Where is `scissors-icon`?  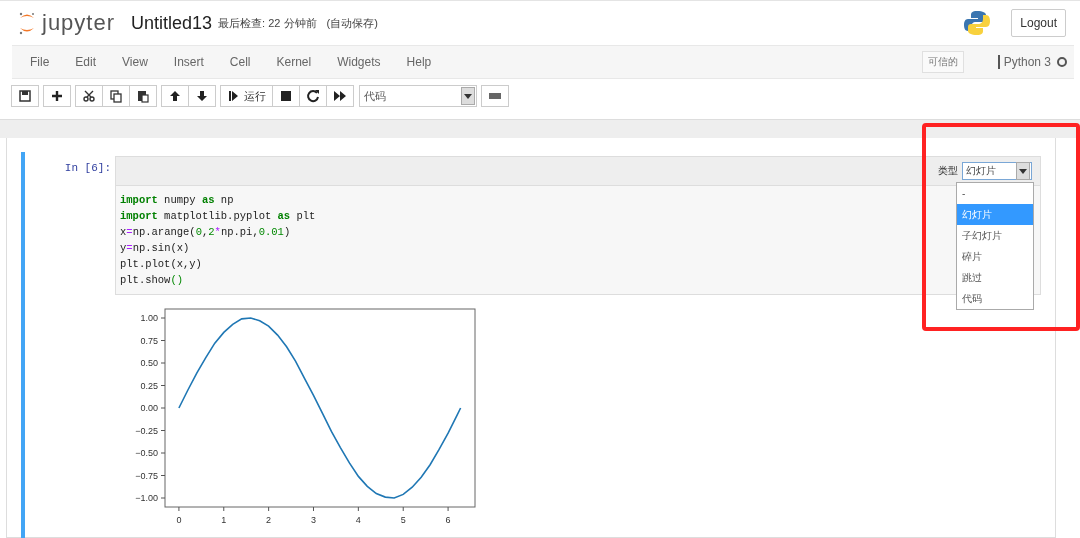 scissors-icon is located at coordinates (89, 96).